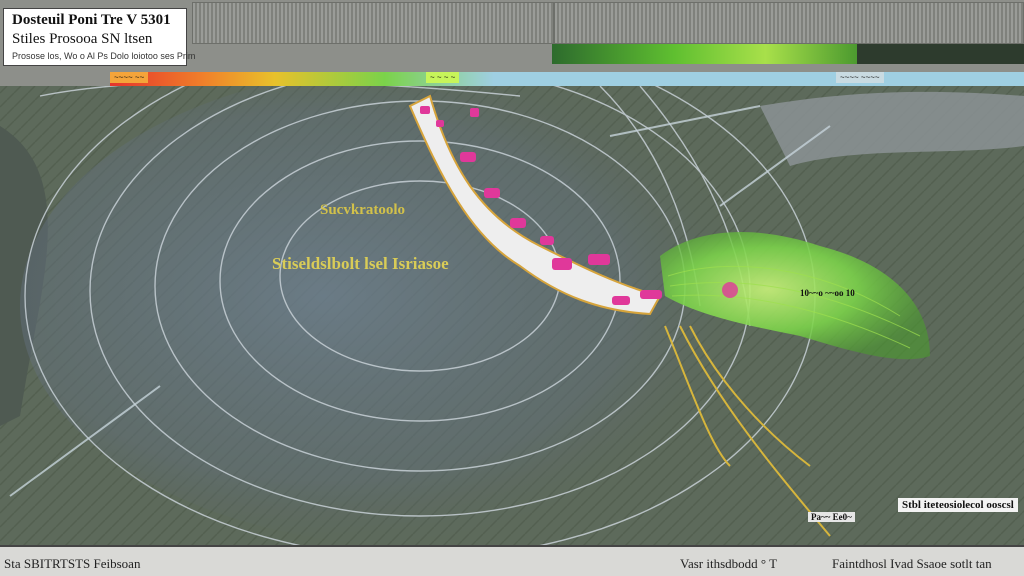  Describe the element at coordinates (730, 290) in the screenshot. I see `plume-center-marker` at that location.